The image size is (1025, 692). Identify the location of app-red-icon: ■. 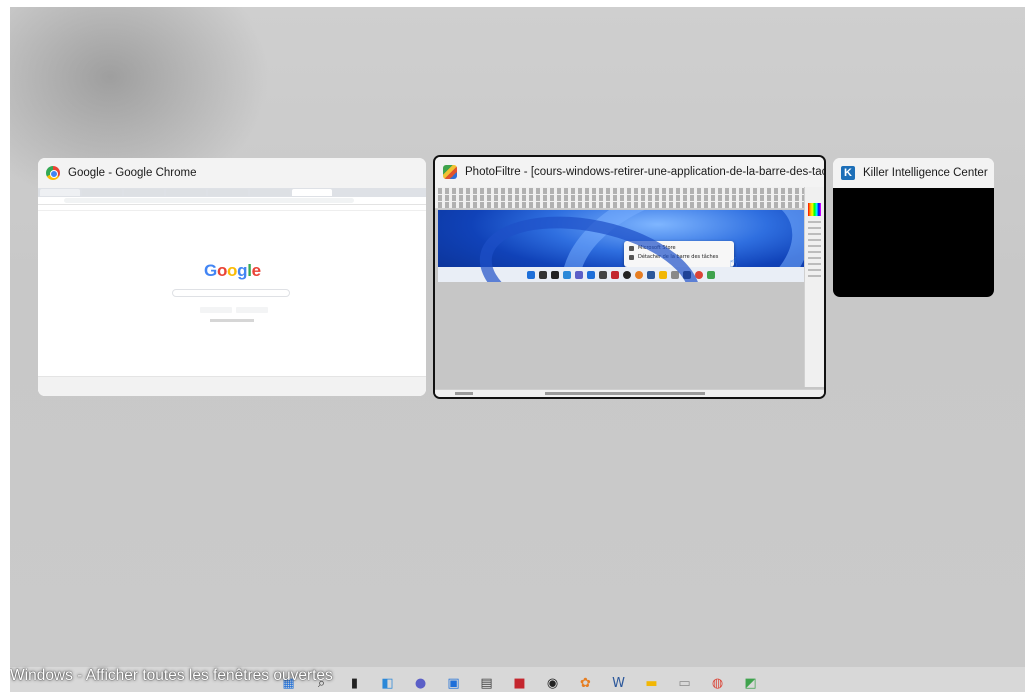
(519, 683).